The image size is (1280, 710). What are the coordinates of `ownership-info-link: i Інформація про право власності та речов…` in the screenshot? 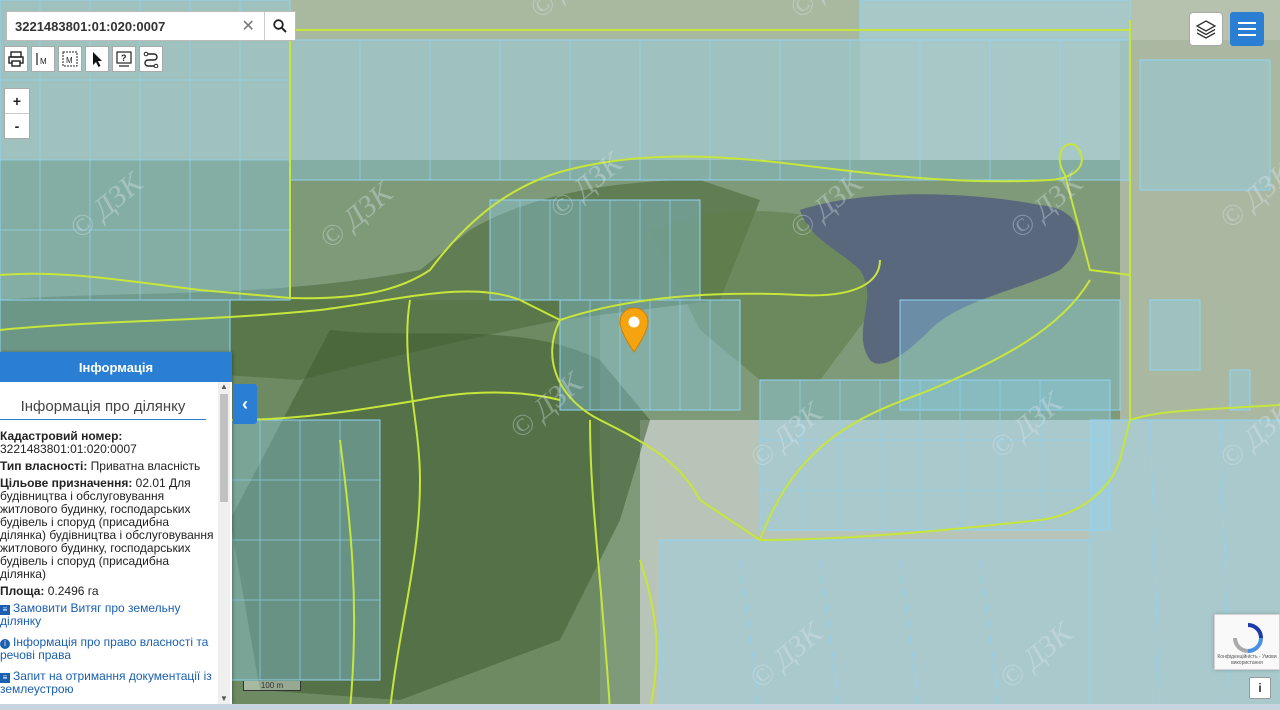 It's located at (108, 649).